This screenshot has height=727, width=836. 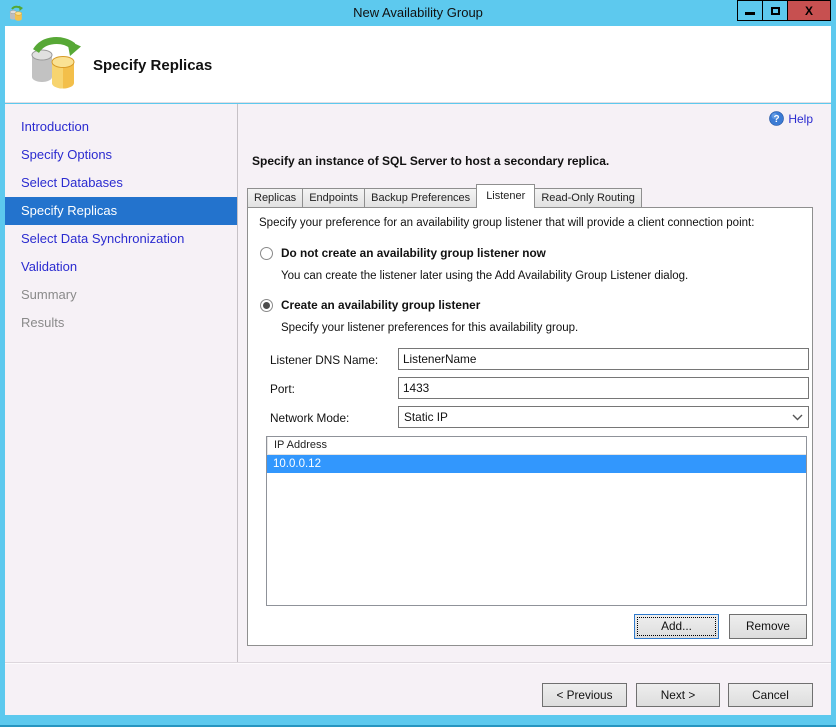 I want to click on ip-address-row: 10.0.0.12, so click(x=536, y=464).